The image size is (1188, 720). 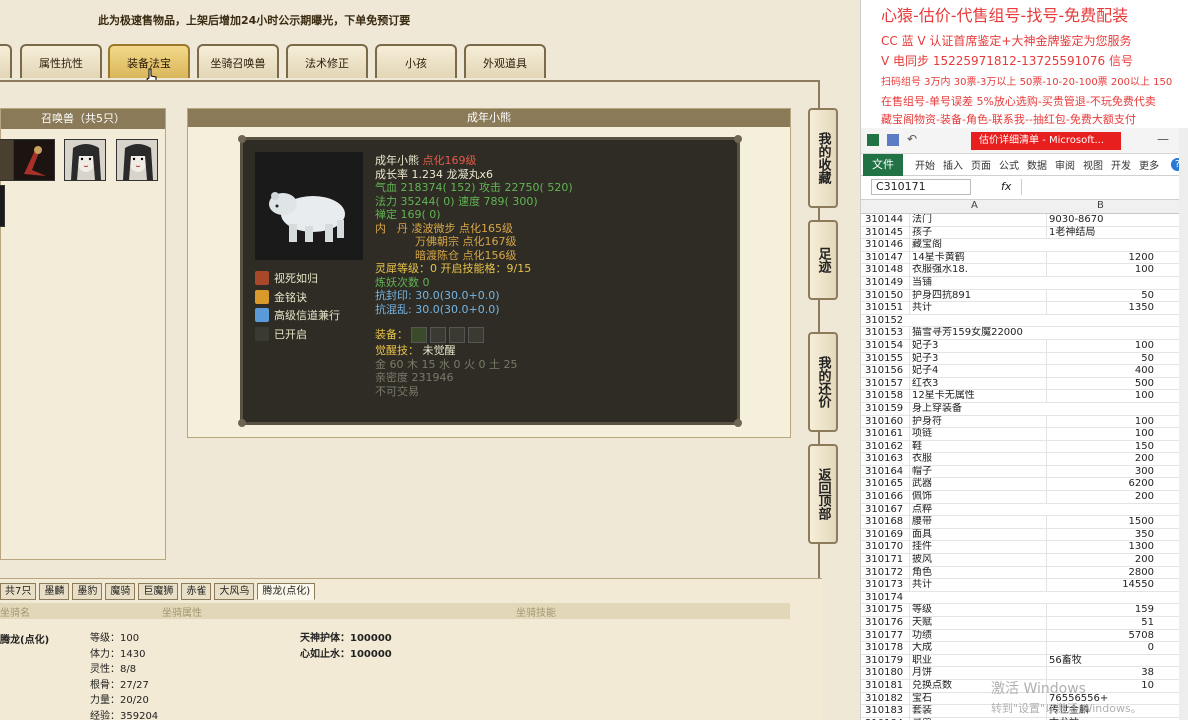 What do you see at coordinates (1102, 485) in the screenshot?
I see `cell-b: 6200` at bounding box center [1102, 485].